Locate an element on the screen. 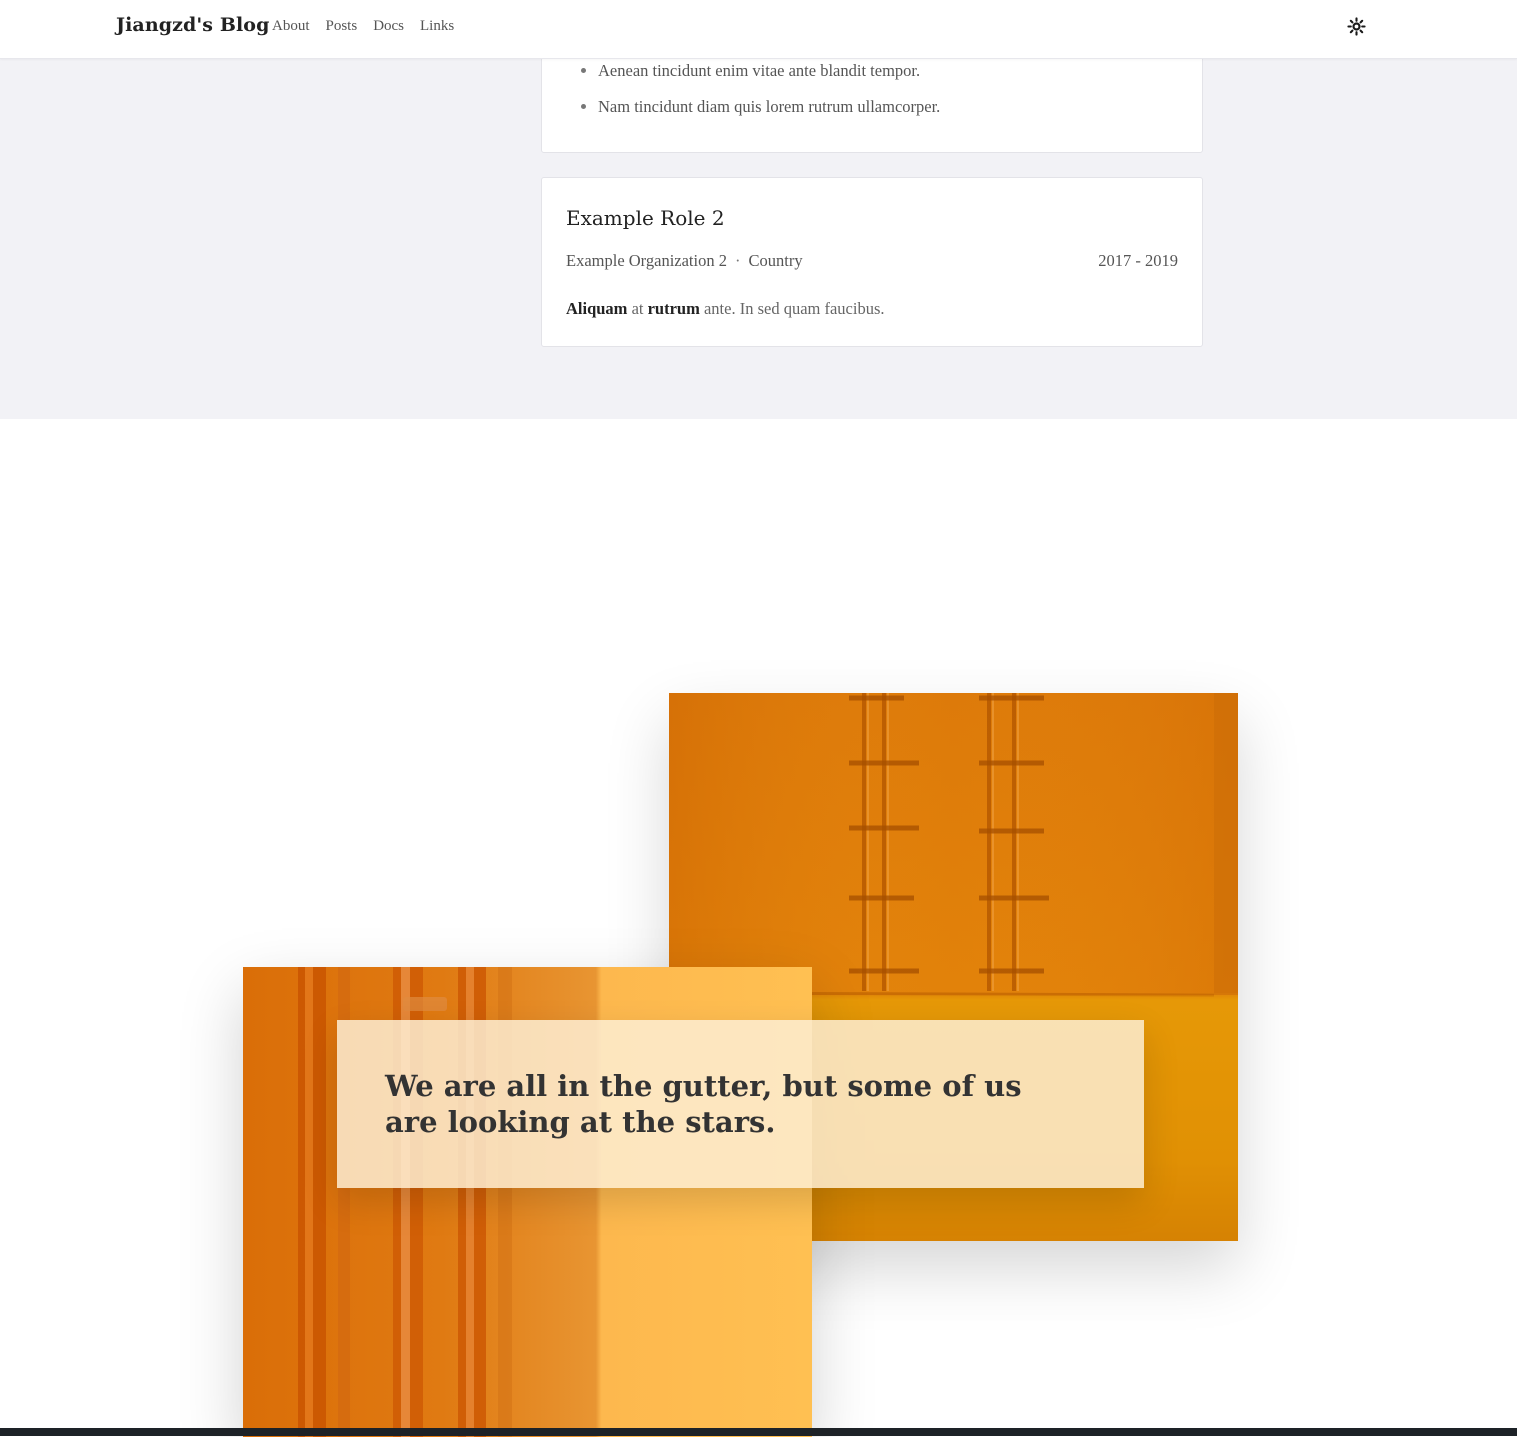 This screenshot has width=1517, height=1437. summary-text: at is located at coordinates (637, 308).